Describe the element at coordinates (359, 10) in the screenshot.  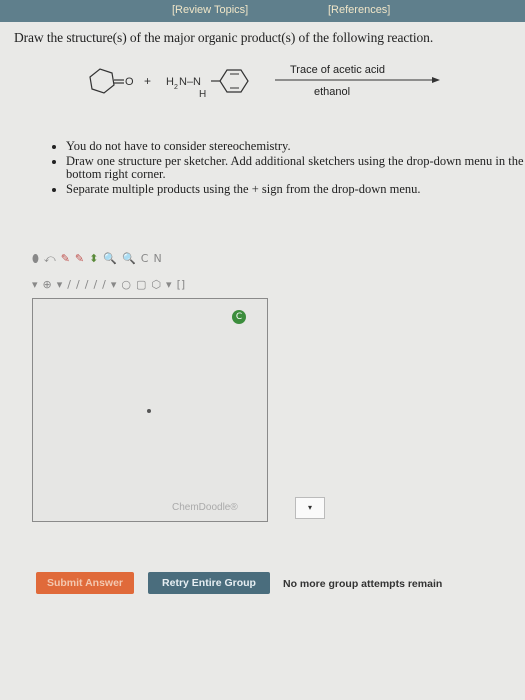
I see `references-link: [References]` at that location.